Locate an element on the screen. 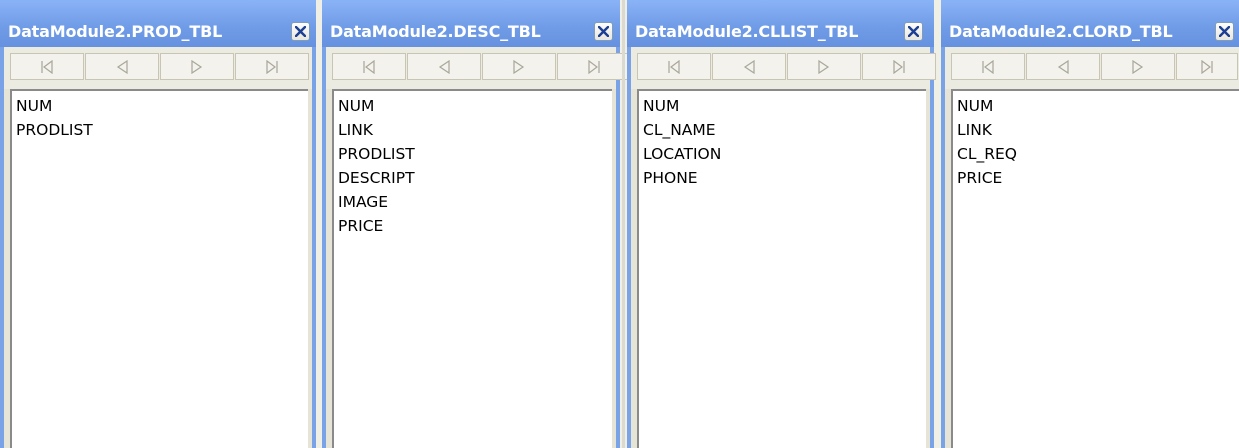  title-bar: DataModule2.CLLIST_TBL is located at coordinates (780, 23).